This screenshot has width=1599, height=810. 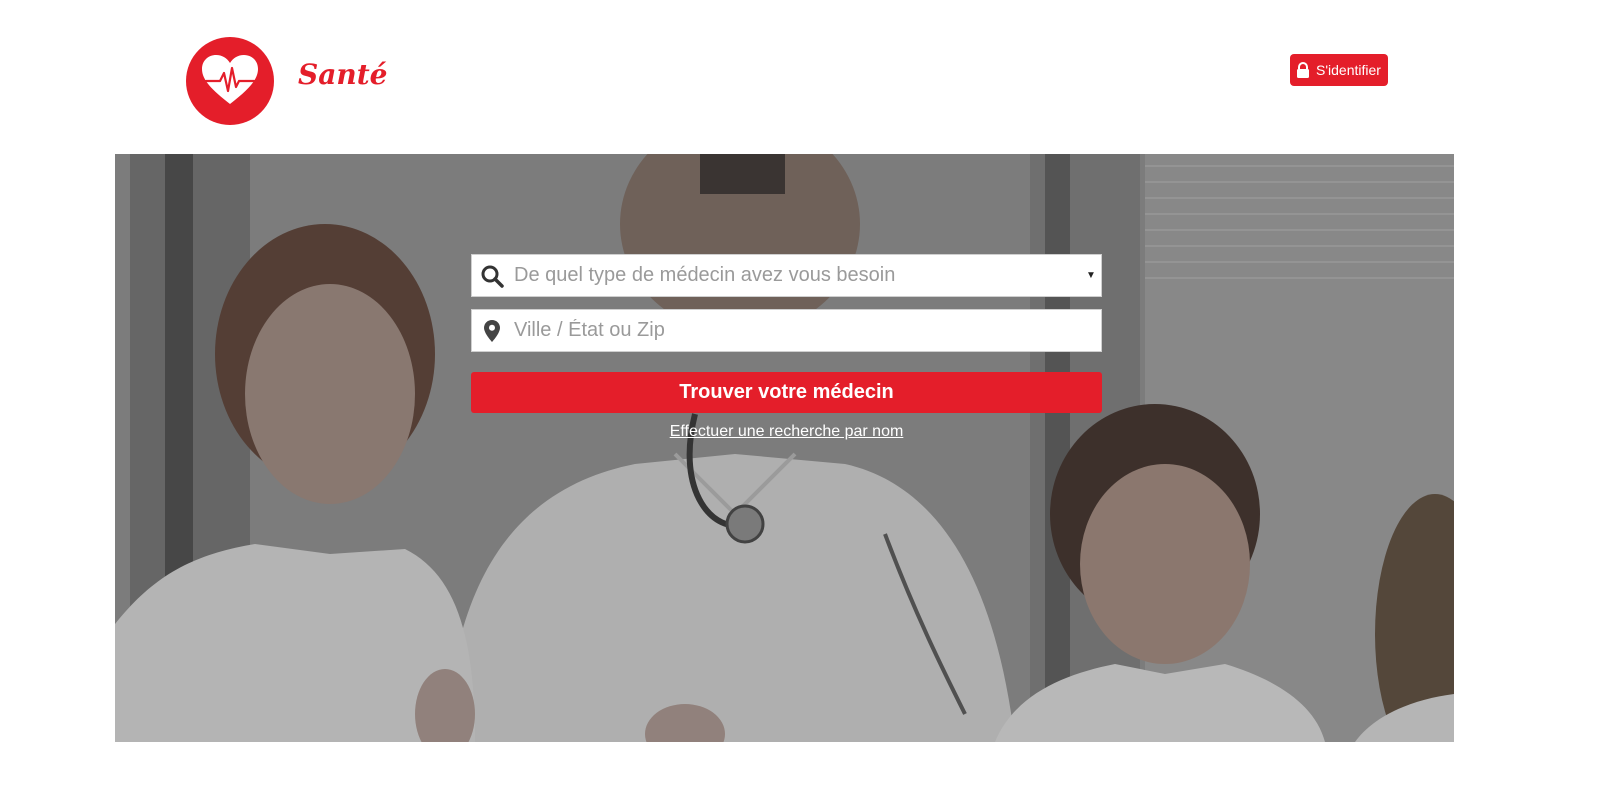 I want to click on search-icon, so click(x=492, y=275).